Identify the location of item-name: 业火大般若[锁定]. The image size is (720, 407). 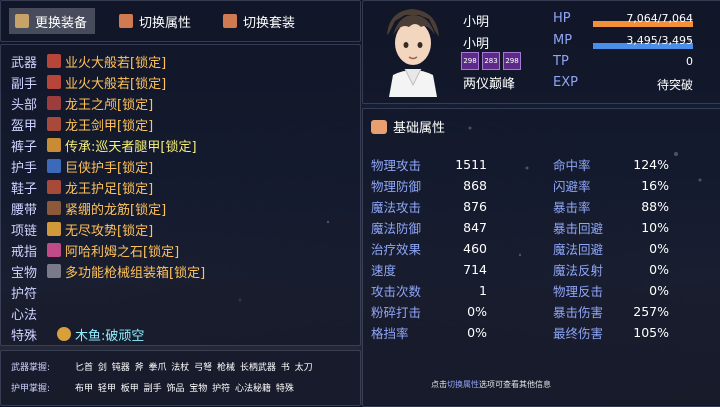
(116, 84).